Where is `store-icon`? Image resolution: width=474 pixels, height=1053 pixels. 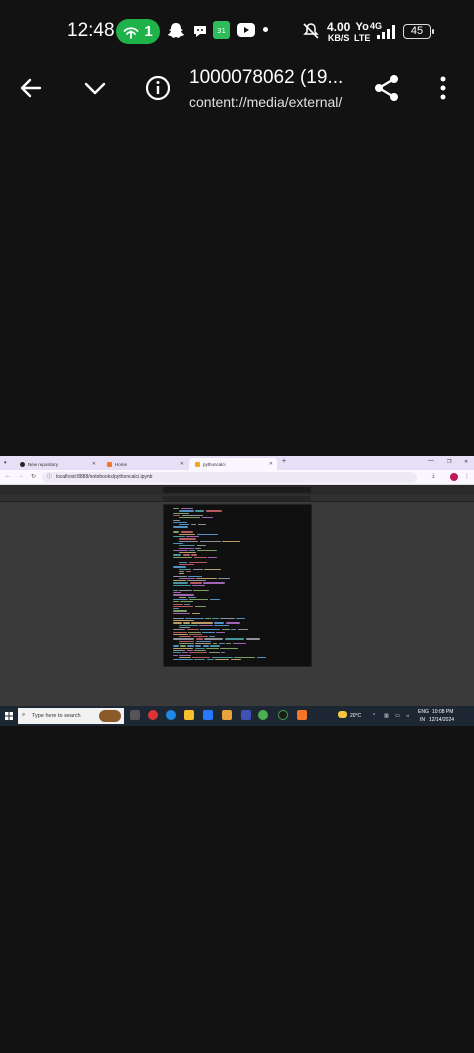
store-icon is located at coordinates (208, 715).